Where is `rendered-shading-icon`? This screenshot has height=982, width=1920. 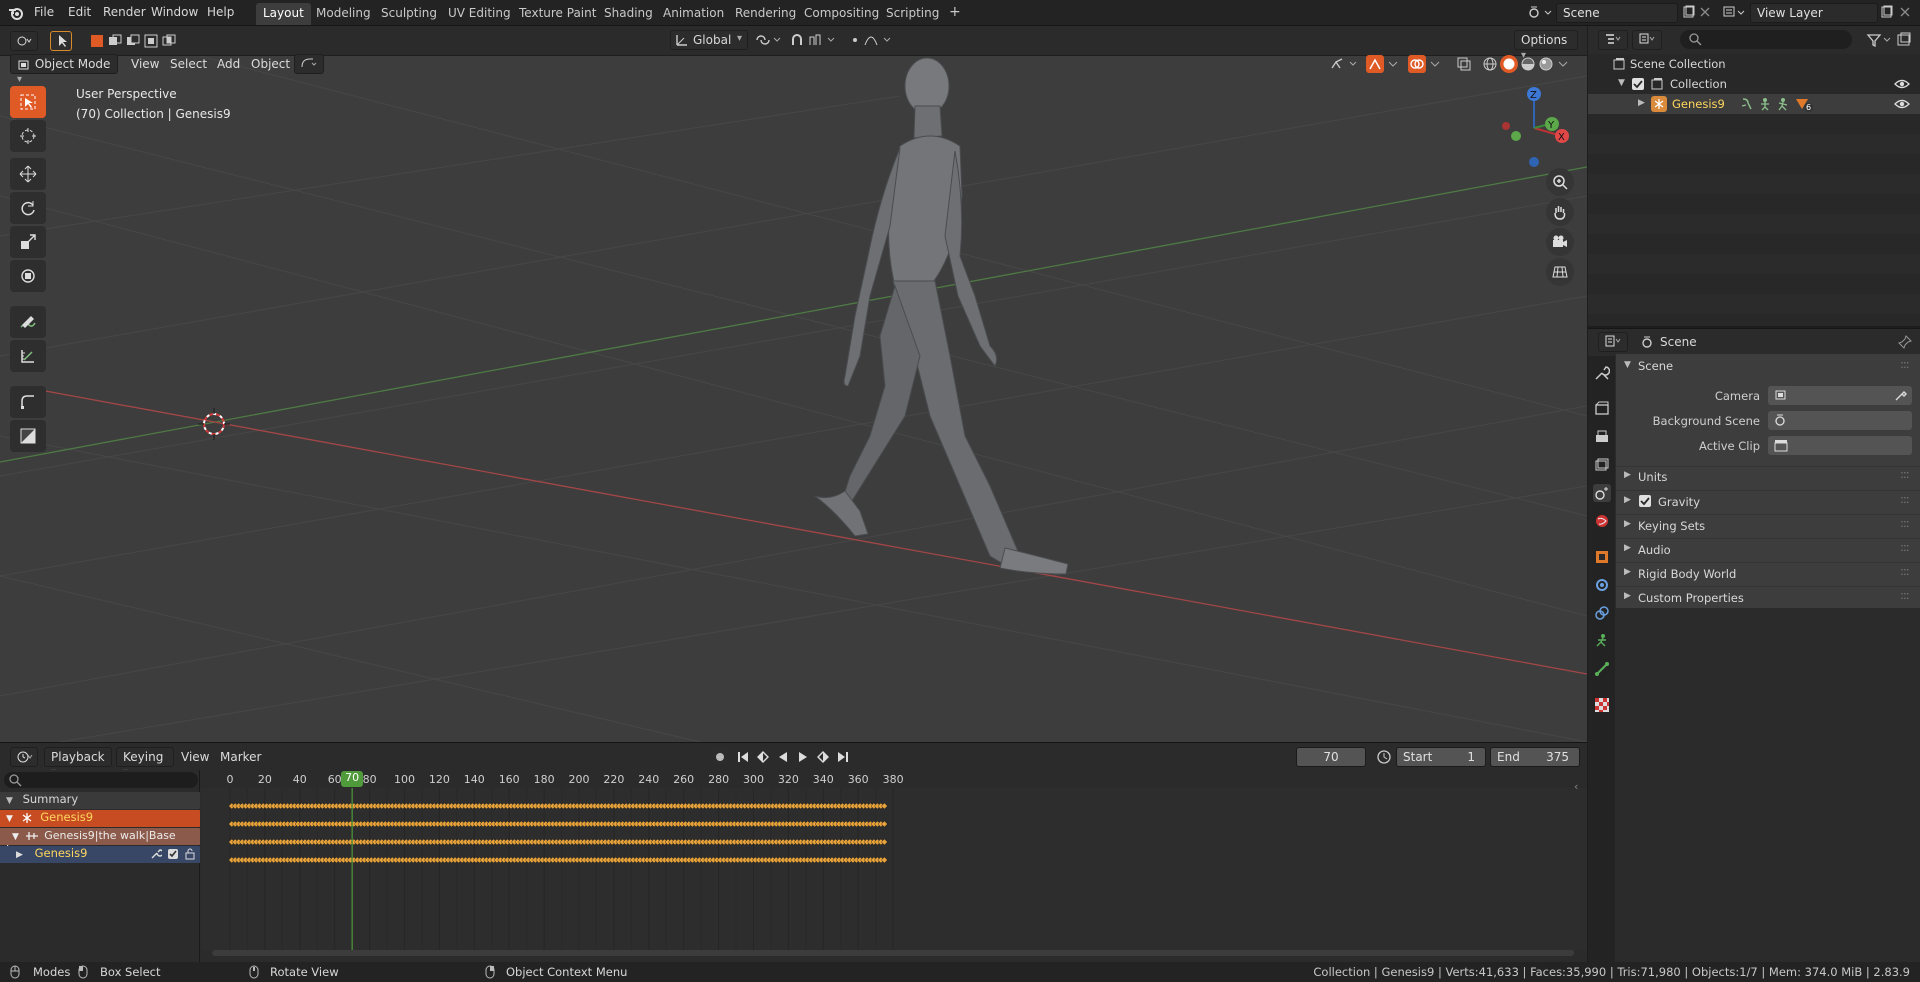 rendered-shading-icon is located at coordinates (1546, 64).